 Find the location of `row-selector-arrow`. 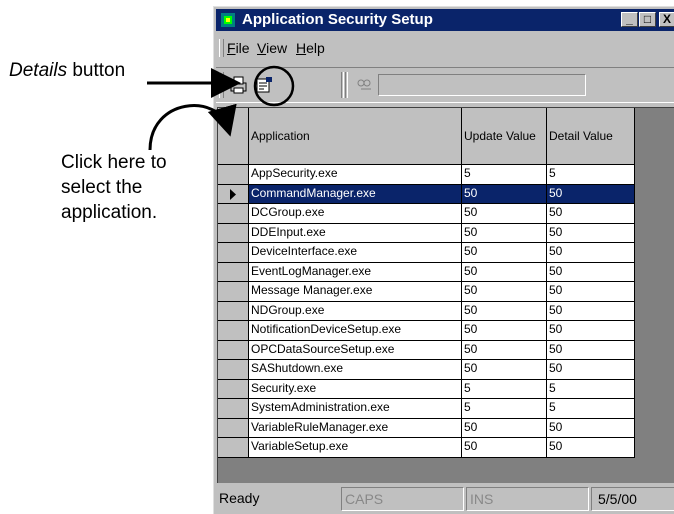

row-selector-arrow is located at coordinates (192, 127).